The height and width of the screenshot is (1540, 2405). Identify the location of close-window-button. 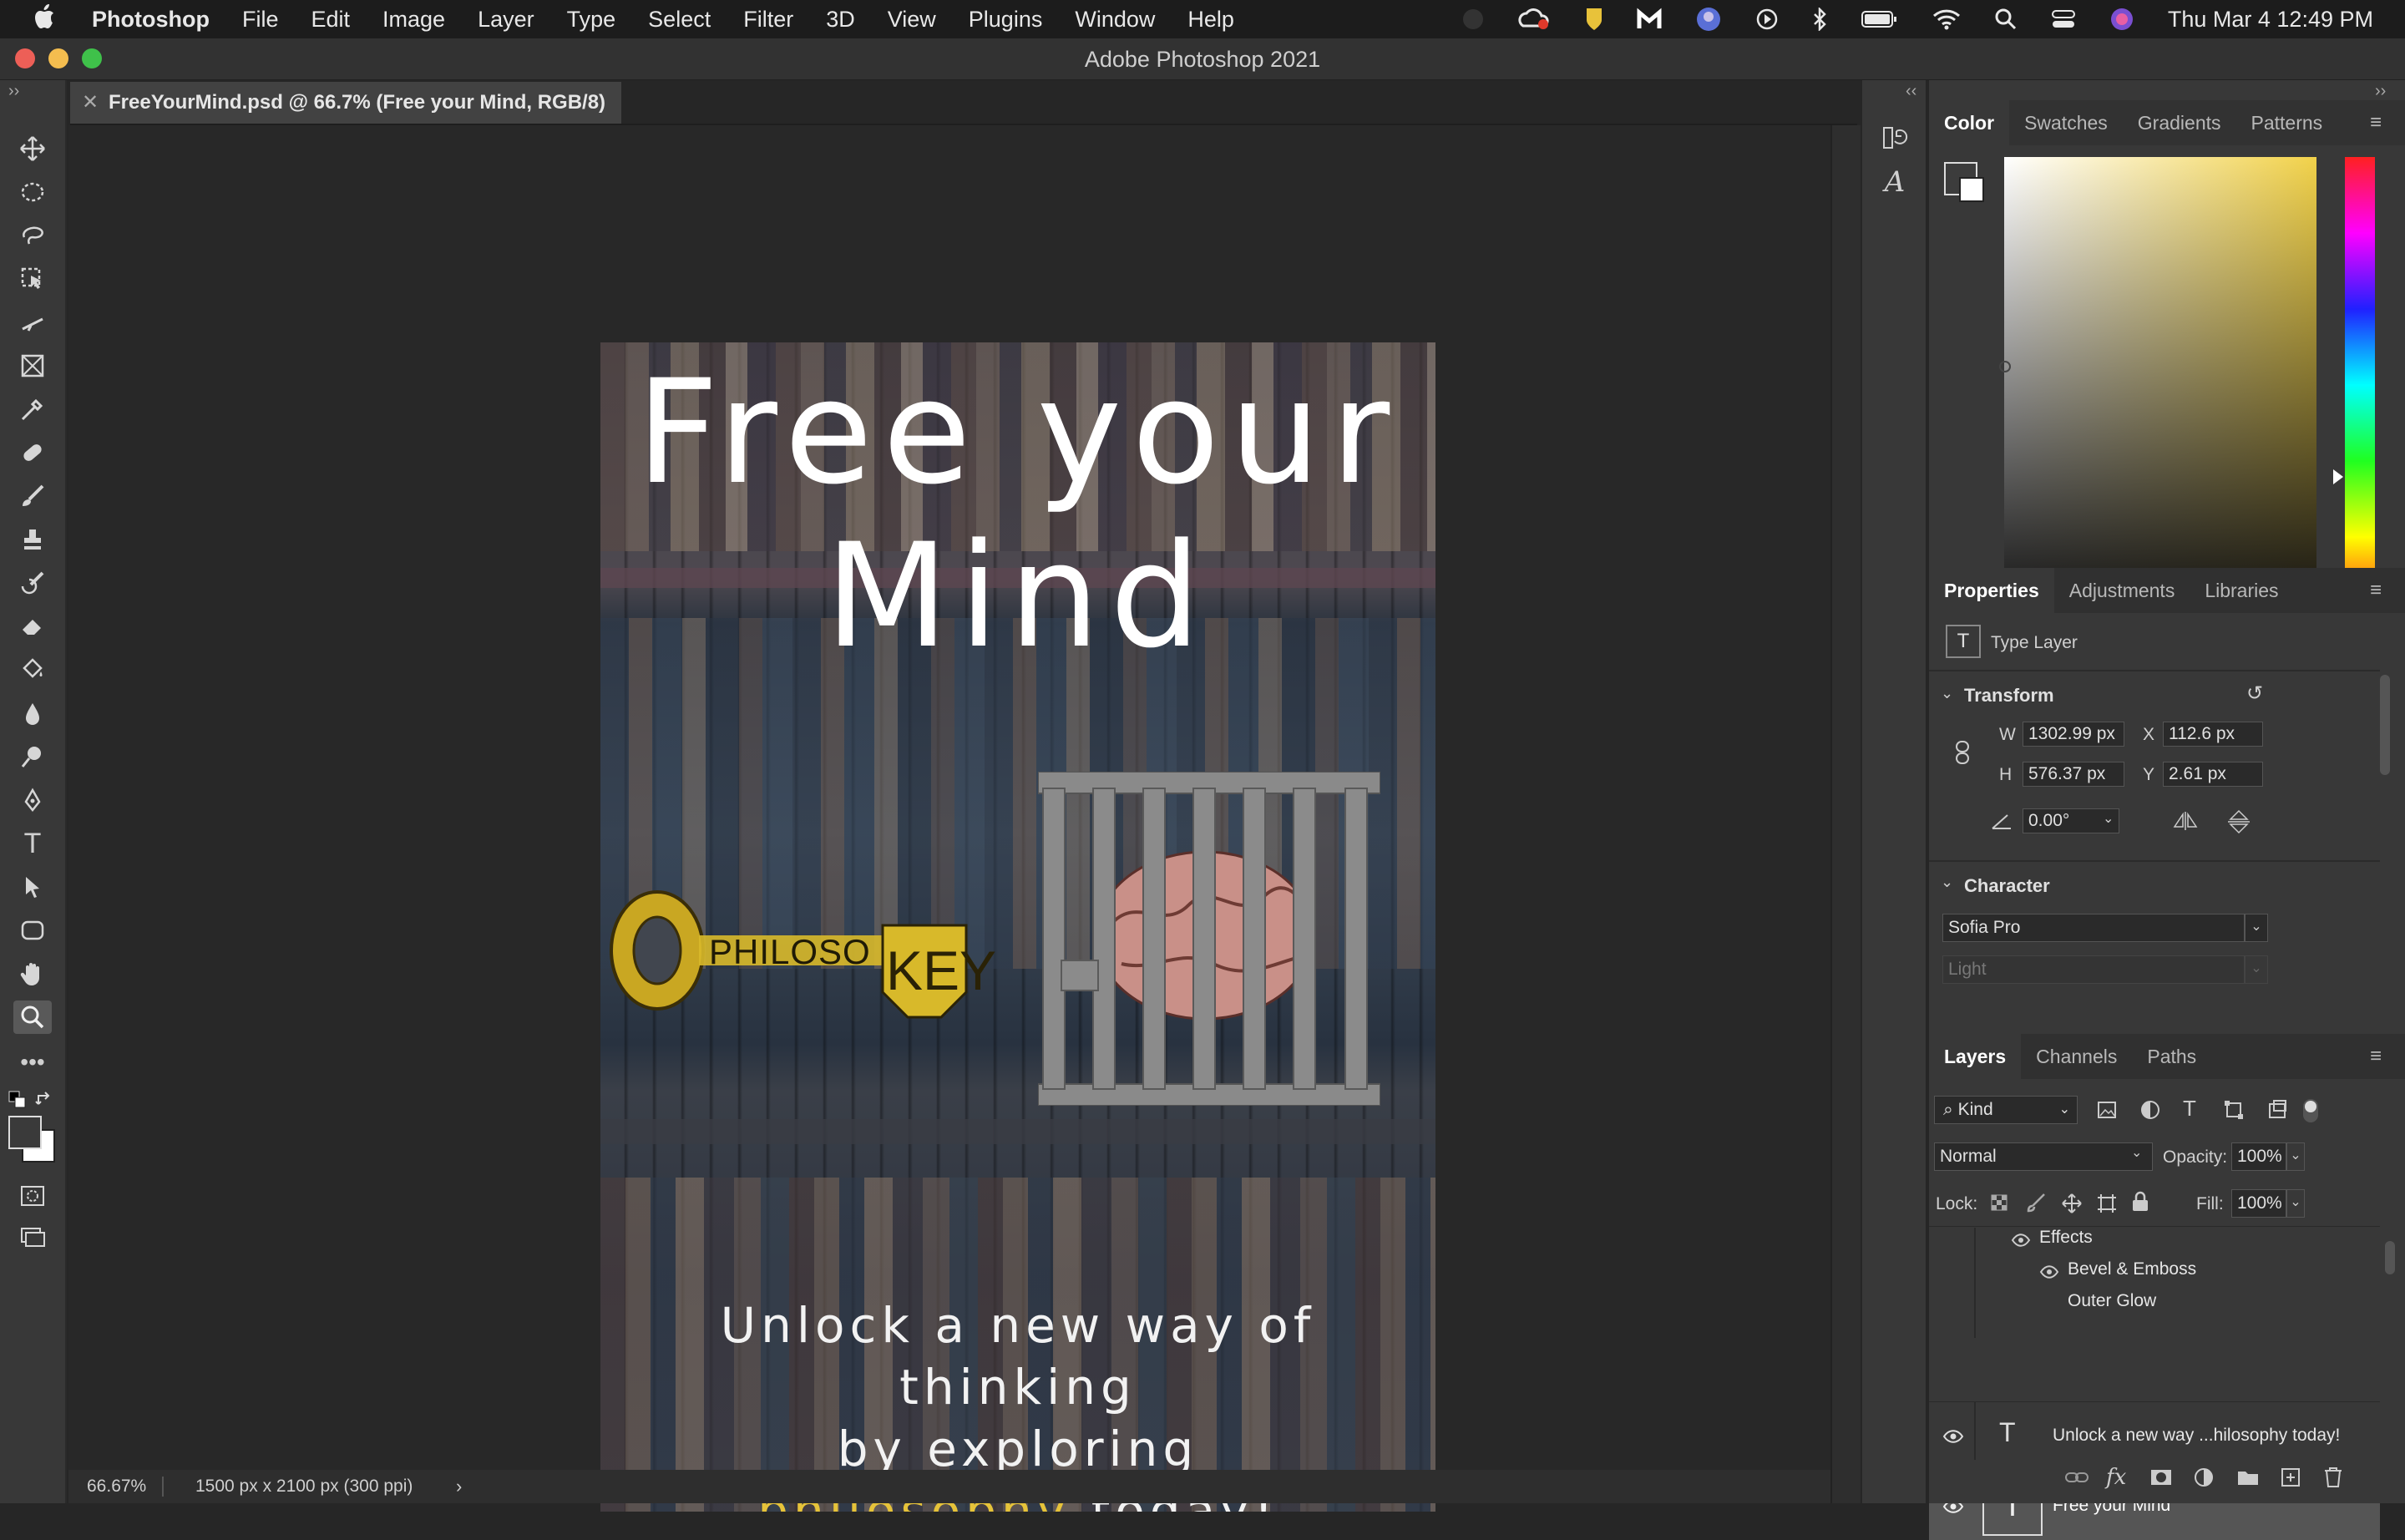
(25, 58).